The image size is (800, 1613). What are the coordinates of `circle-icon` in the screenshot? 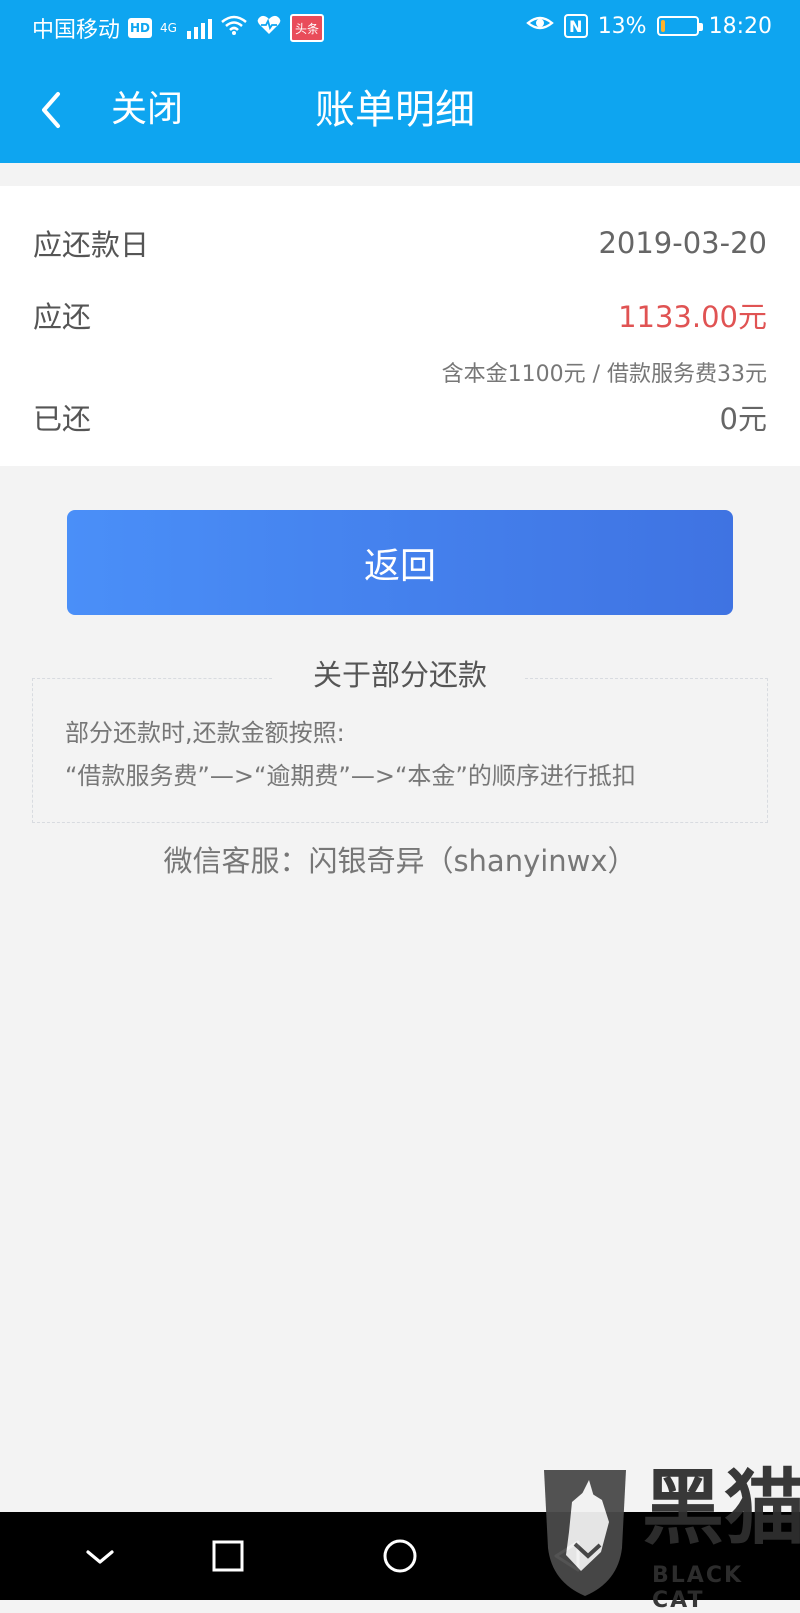 It's located at (400, 1556).